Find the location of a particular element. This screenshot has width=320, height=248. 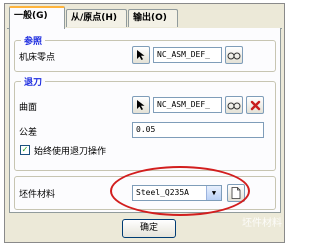

material-file-button is located at coordinates (236, 193).